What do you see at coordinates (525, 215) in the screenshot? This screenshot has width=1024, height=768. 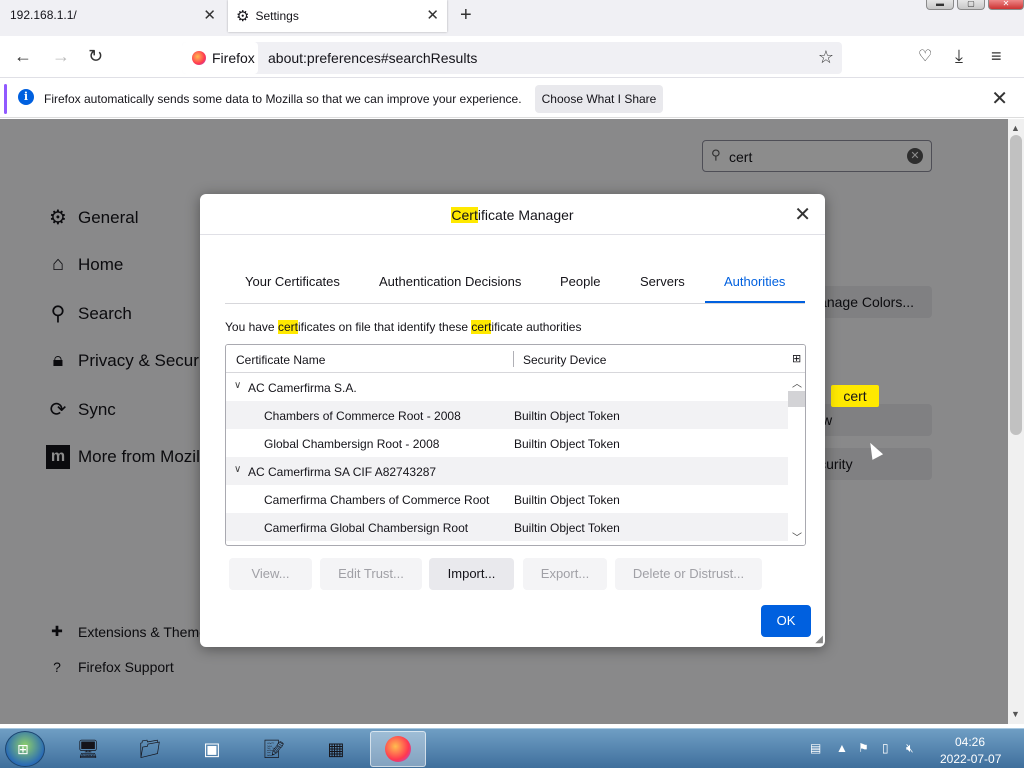 I see `title-rest: ificate Manager` at bounding box center [525, 215].